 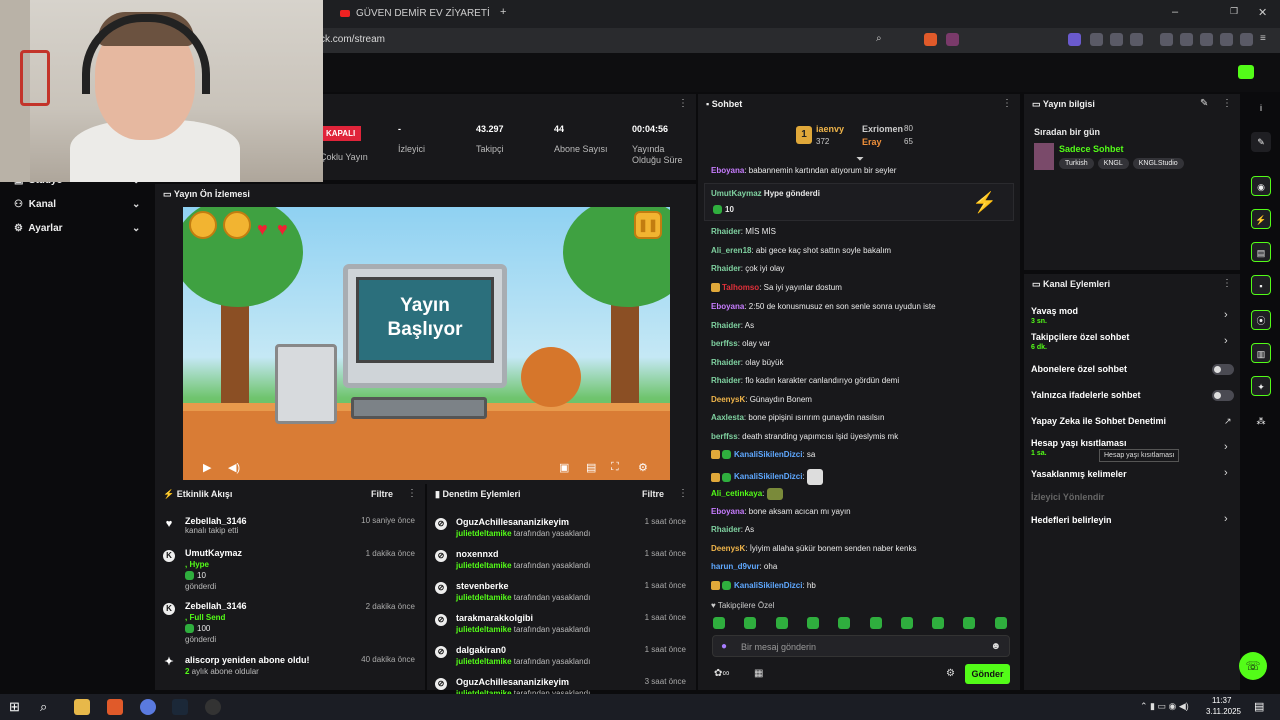 I want to click on ai-icon, so click(x=1226, y=39).